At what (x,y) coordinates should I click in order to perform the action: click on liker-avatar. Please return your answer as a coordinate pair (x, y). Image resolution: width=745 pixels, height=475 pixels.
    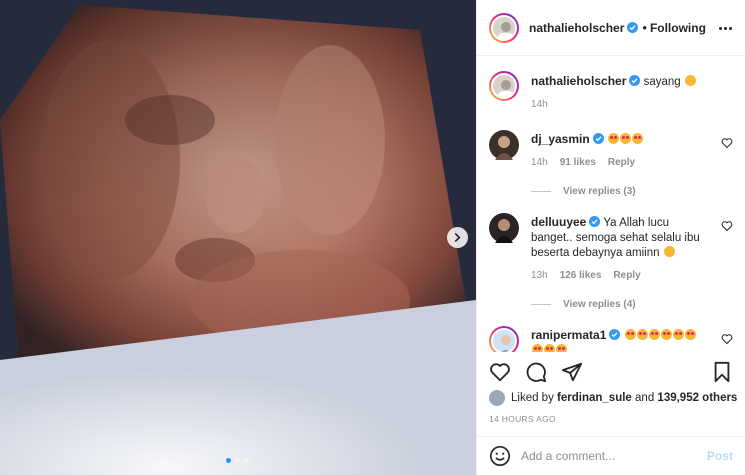
    Looking at the image, I should click on (497, 398).